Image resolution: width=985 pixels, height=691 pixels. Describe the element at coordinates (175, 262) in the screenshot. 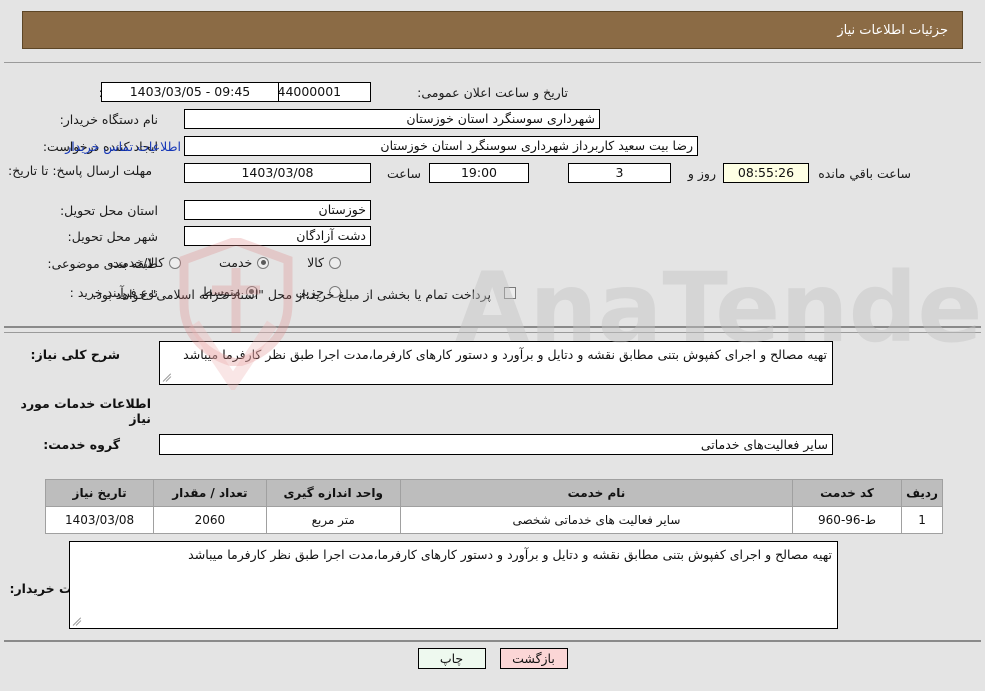

I see `radio-kala-khedmat-icon` at that location.